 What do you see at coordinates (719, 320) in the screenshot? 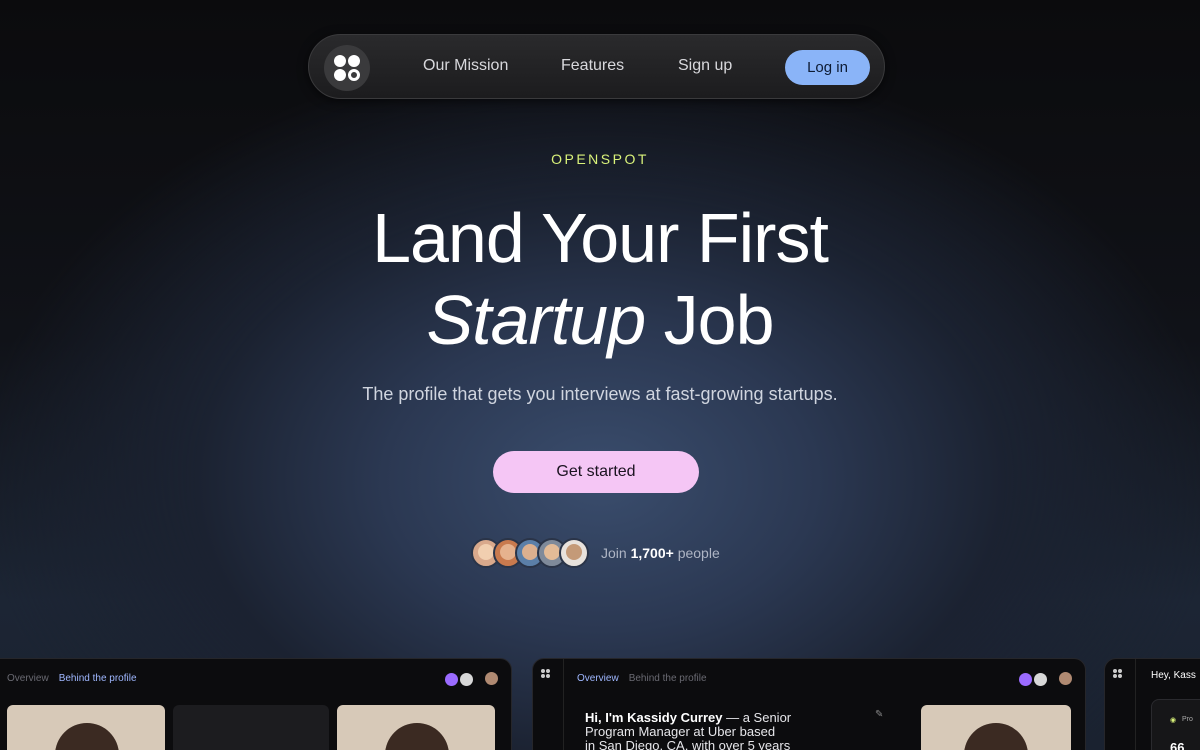
I see `headline-rest-word: Job` at bounding box center [719, 320].